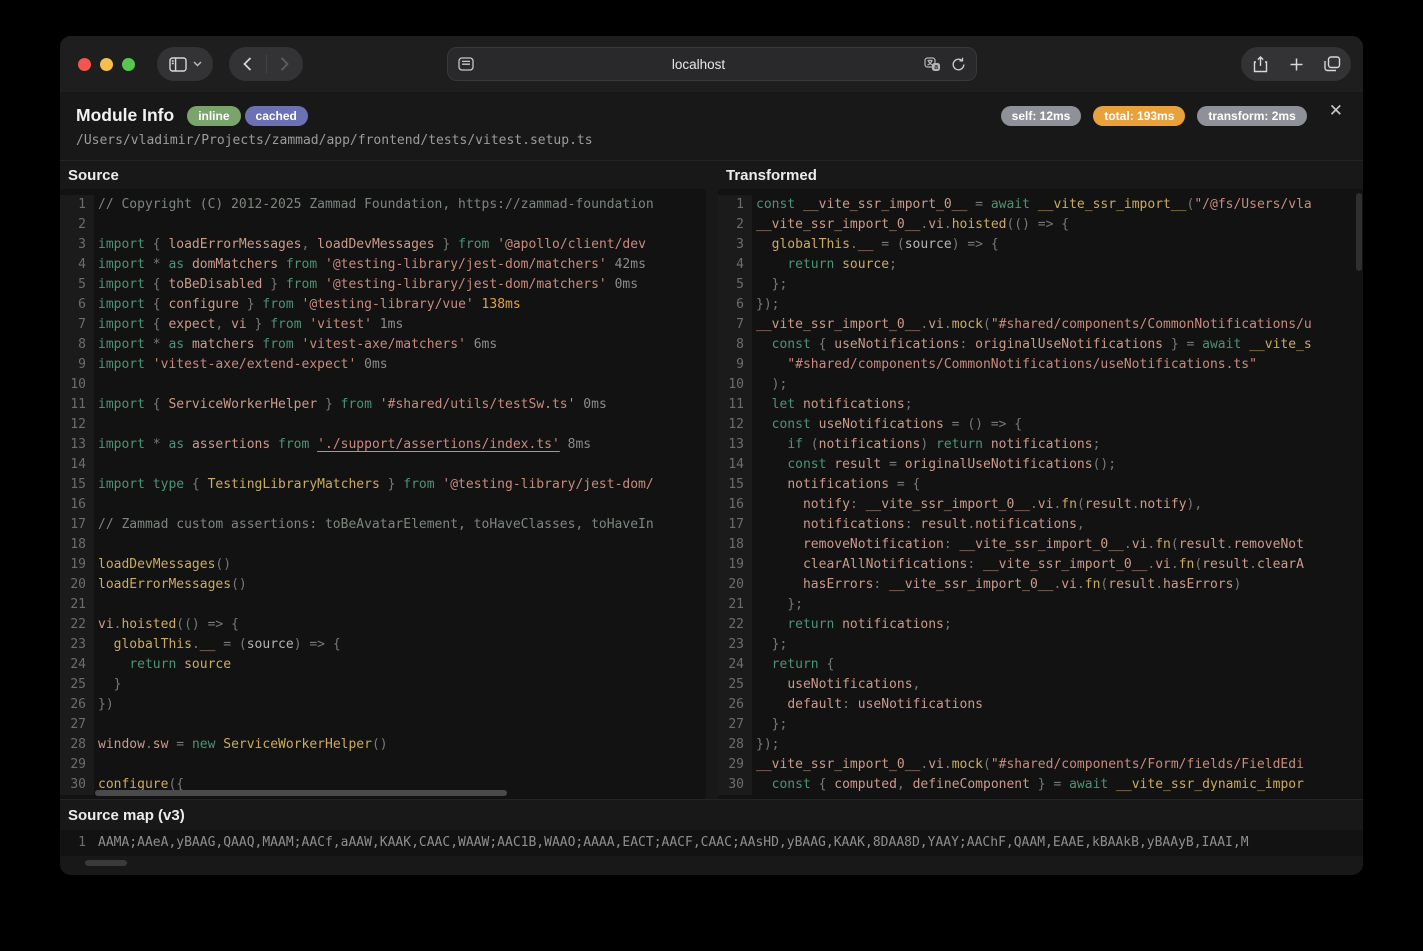 The width and height of the screenshot is (1423, 951). I want to click on chevron-left-icon, so click(247, 64).